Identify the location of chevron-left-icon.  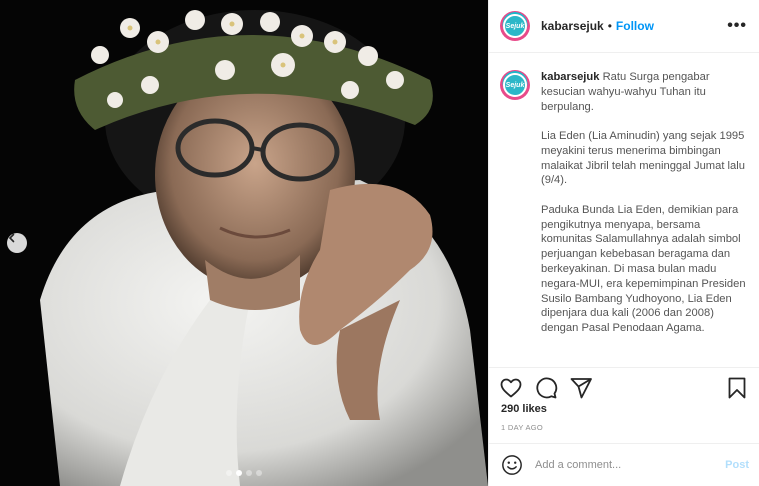
(11, 238).